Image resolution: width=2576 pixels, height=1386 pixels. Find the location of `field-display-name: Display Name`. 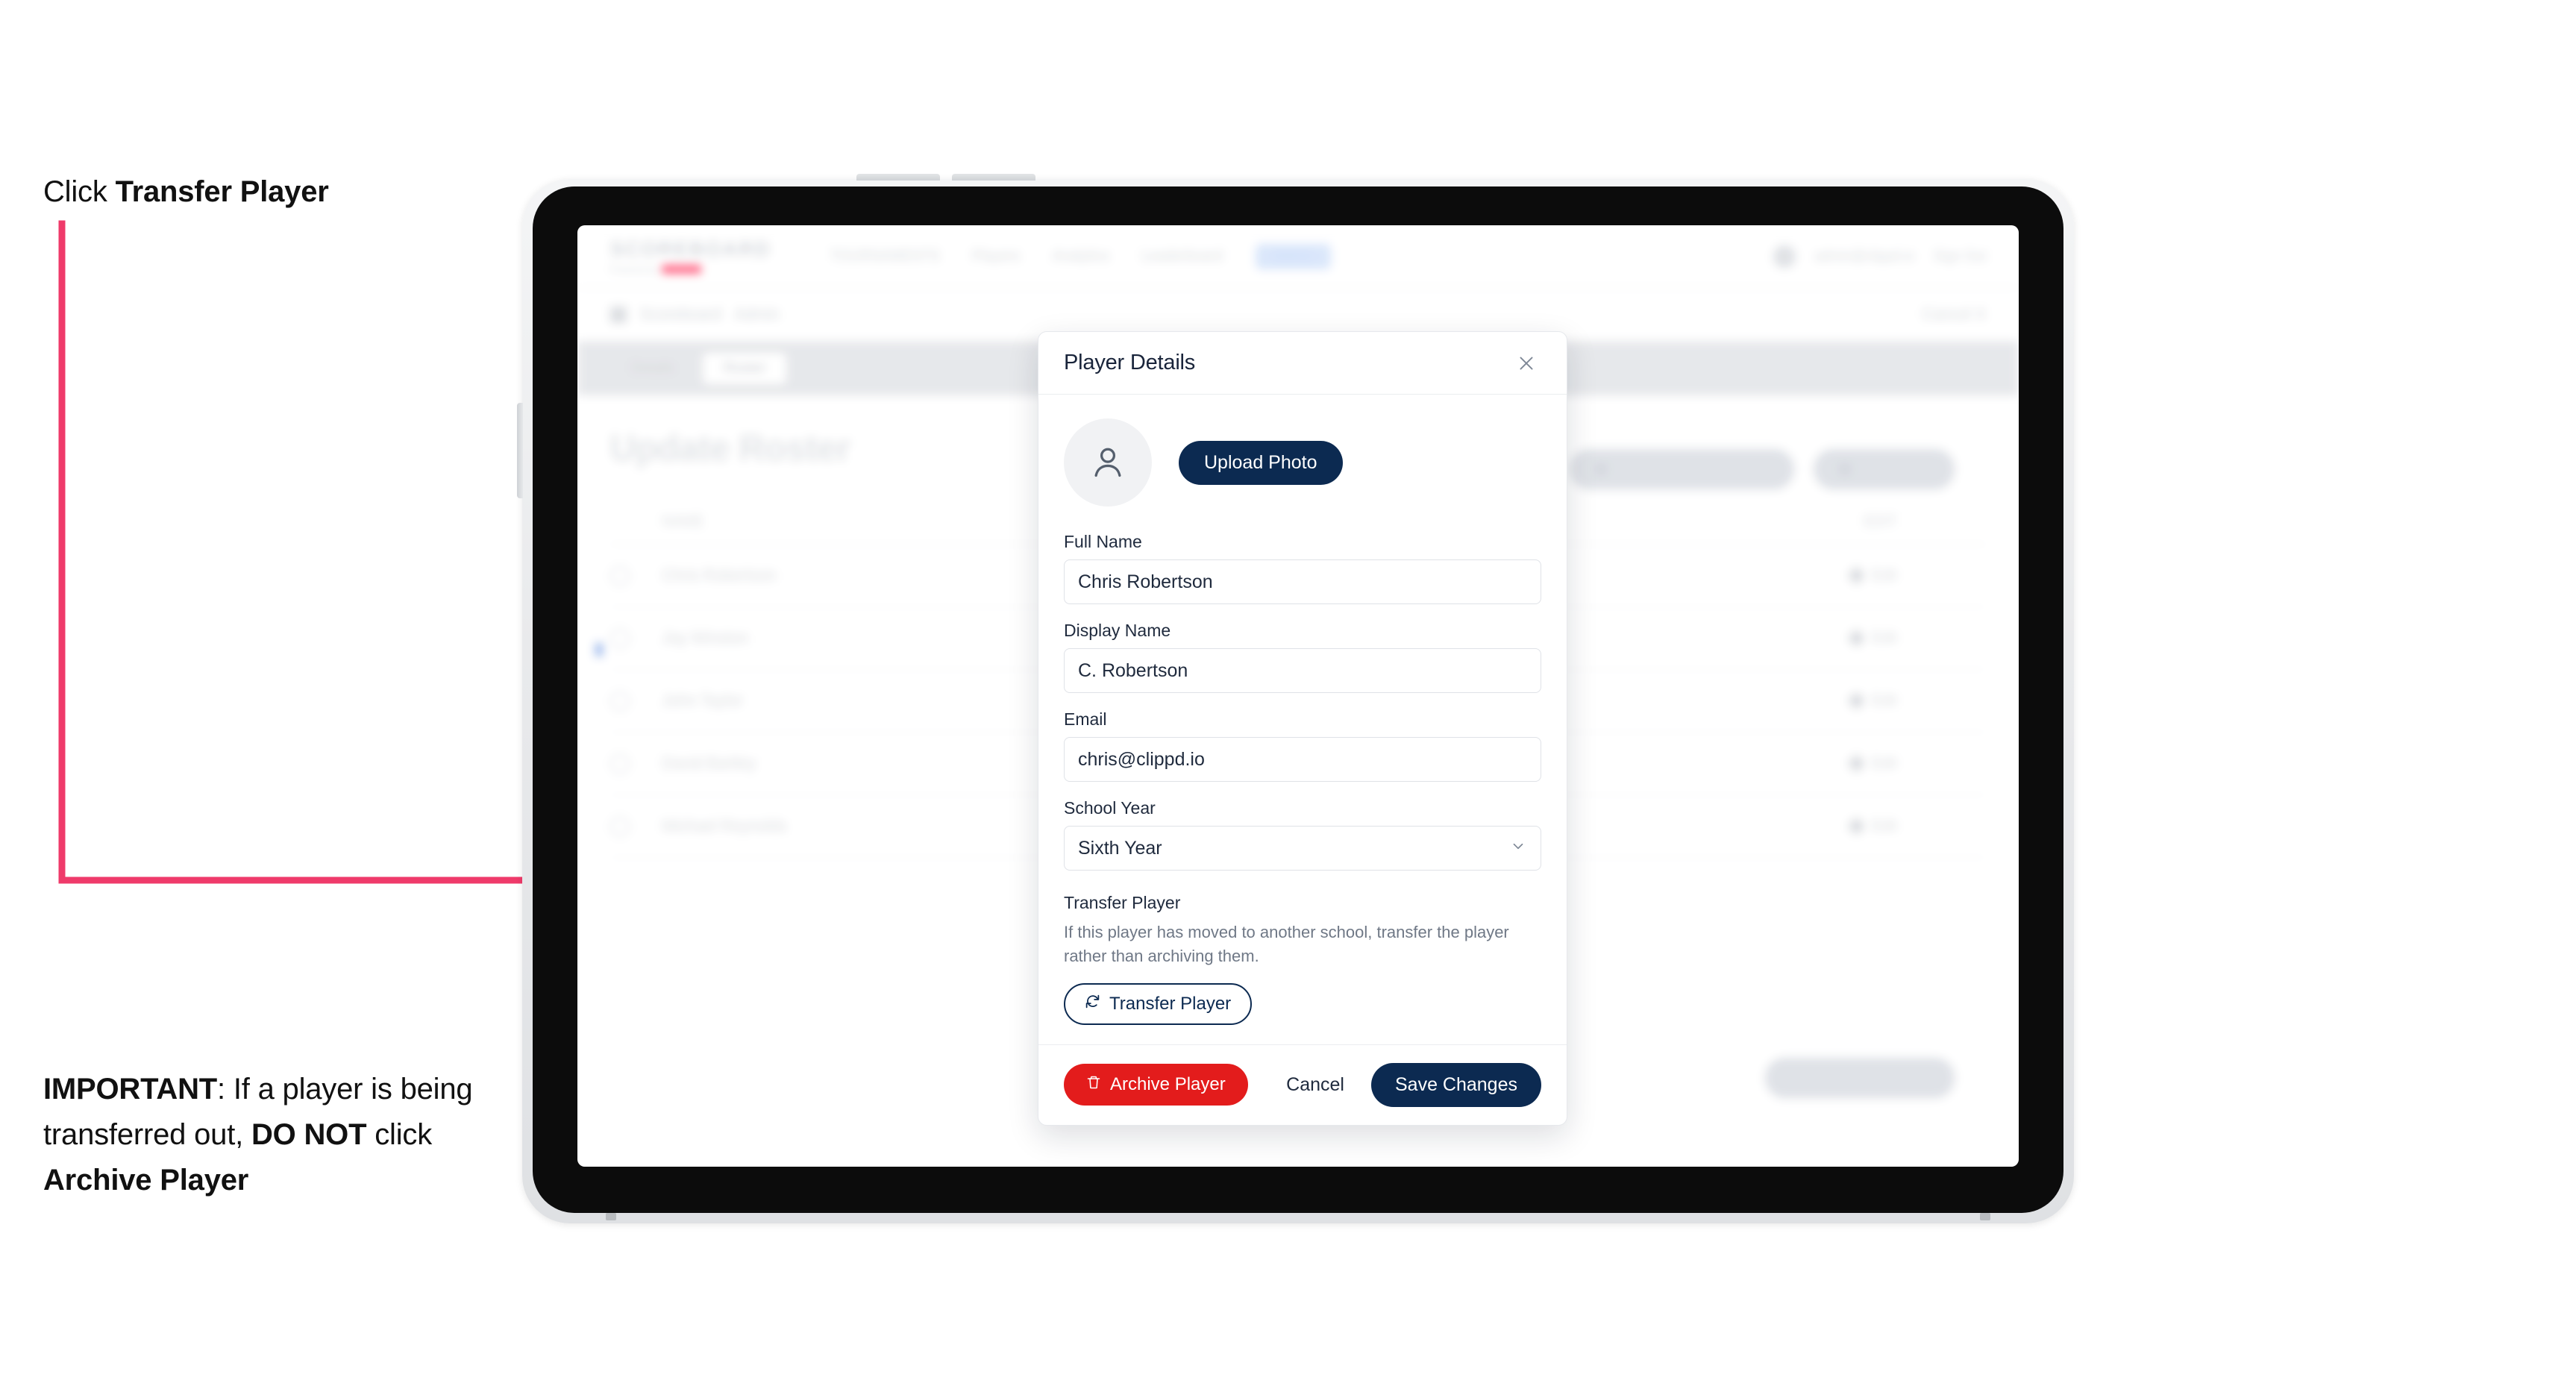

field-display-name: Display Name is located at coordinates (1302, 657).